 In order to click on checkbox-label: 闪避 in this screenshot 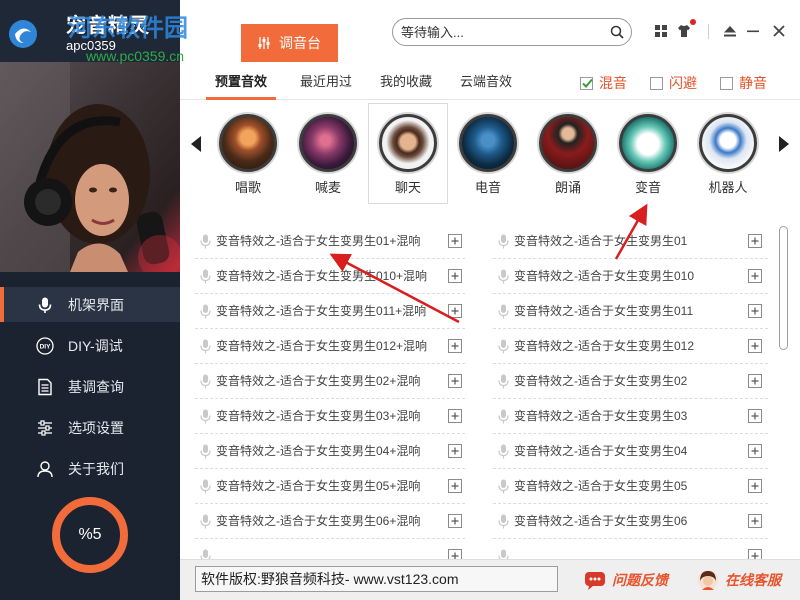, I will do `click(683, 83)`.